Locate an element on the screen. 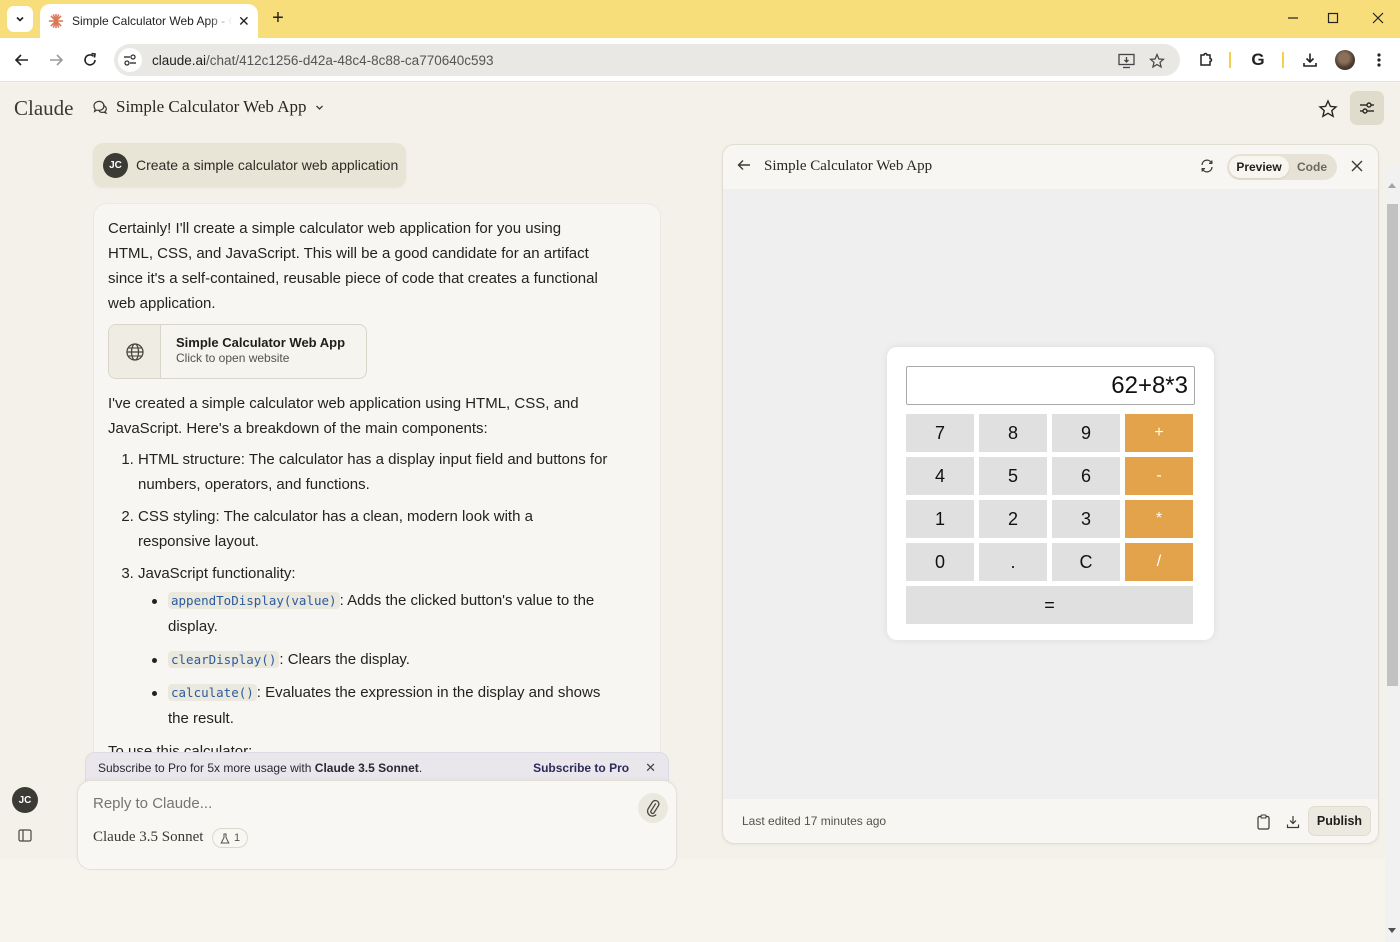 The image size is (1400, 942). tab-search-button is located at coordinates (20, 19).